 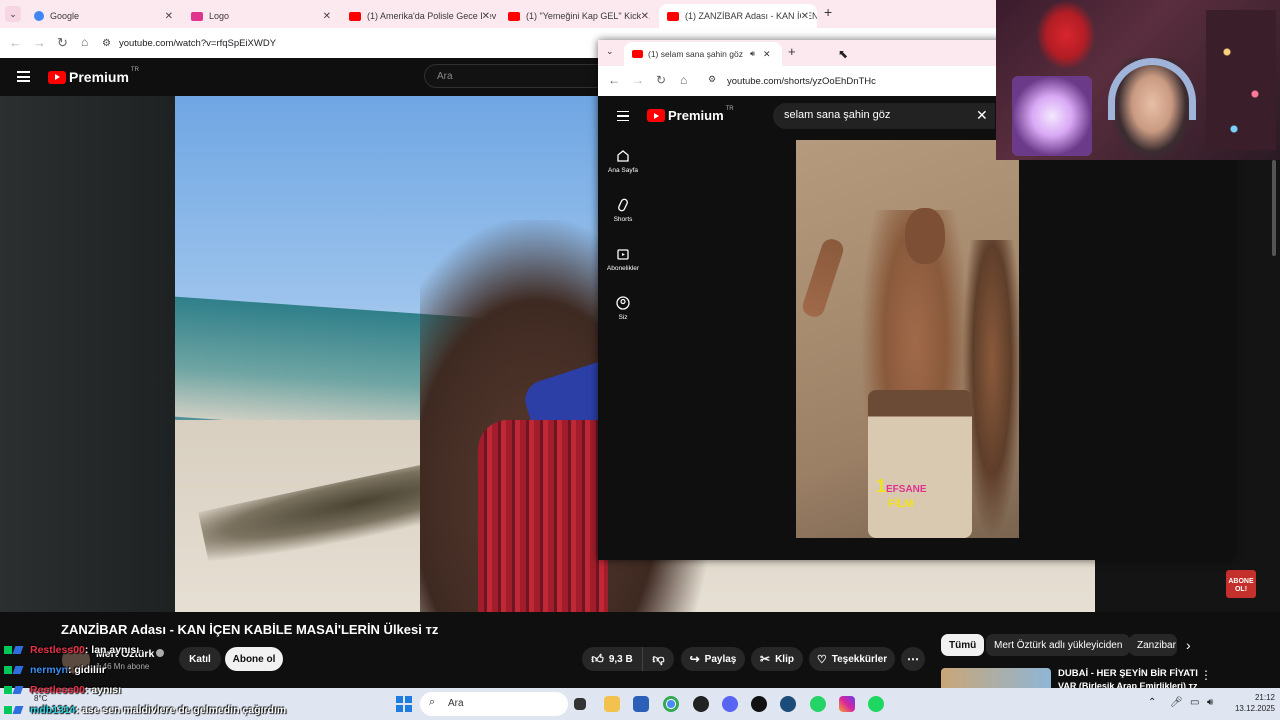 I want to click on webcam-lights, so click(x=1241, y=80).